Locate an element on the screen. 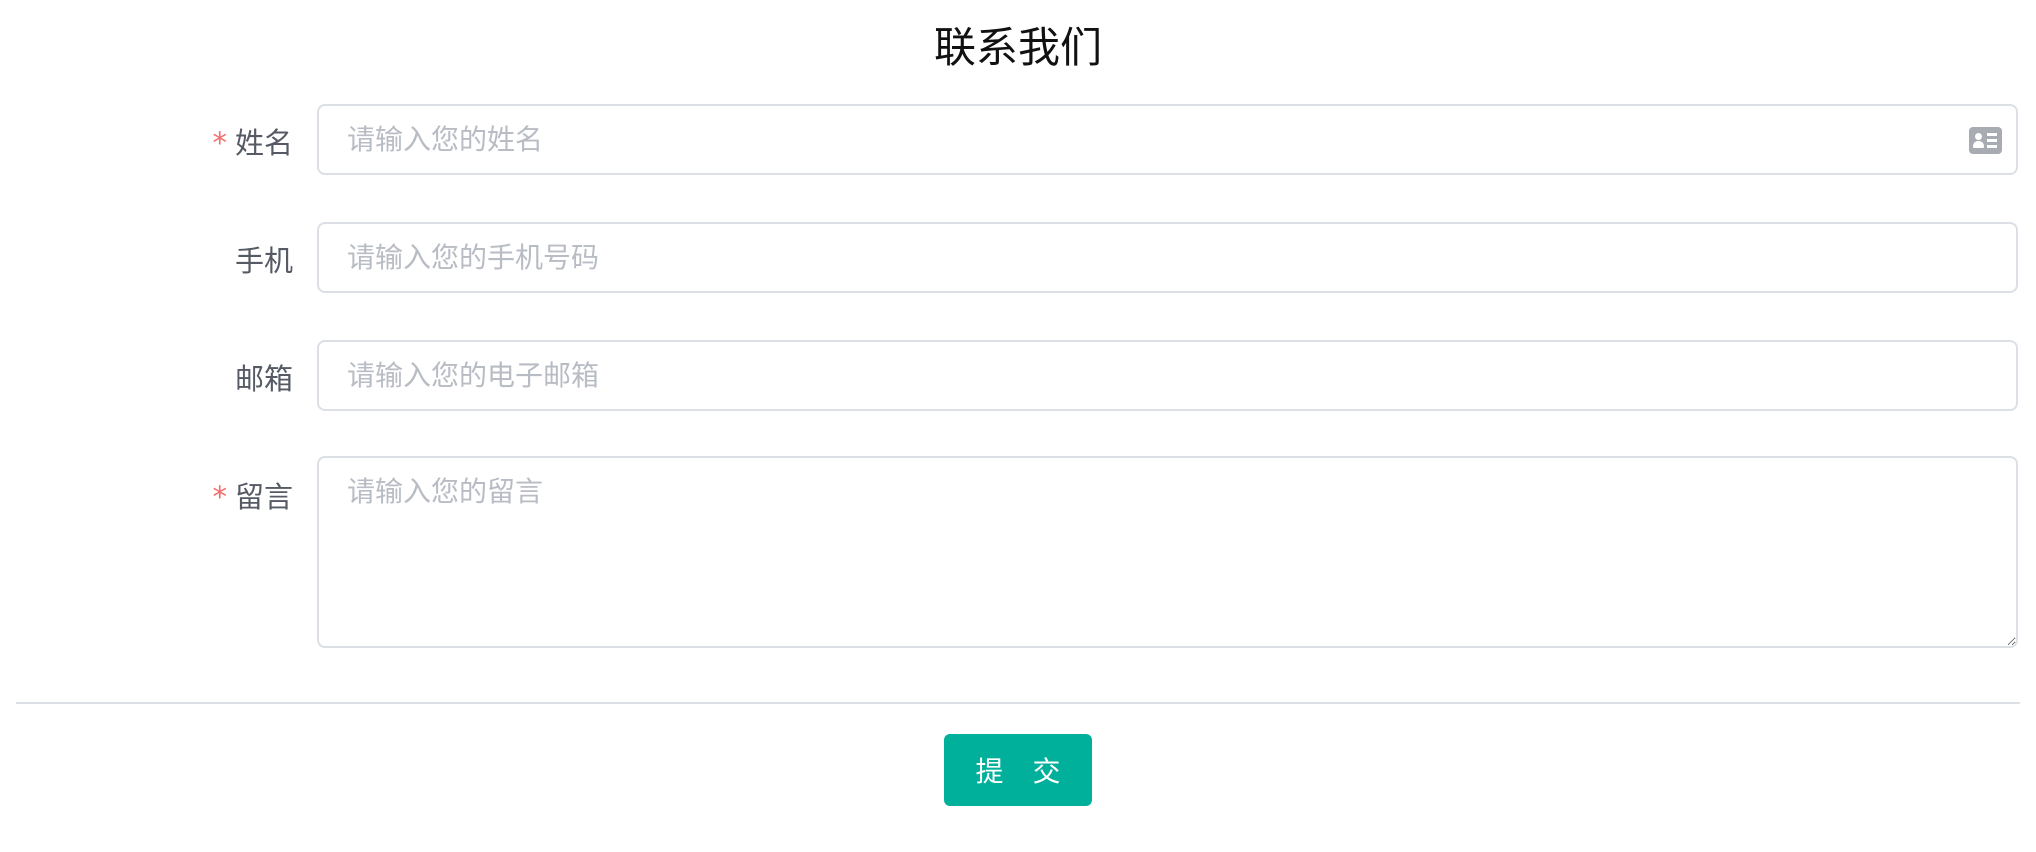 This screenshot has height=852, width=2036. phone-label: 手机 is located at coordinates (263, 261).